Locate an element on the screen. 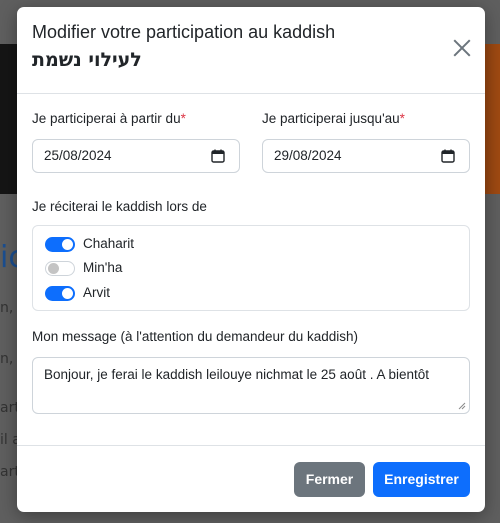 This screenshot has width=500, height=523. end-date-label: Je participerai jusqu'au* is located at coordinates (333, 118).